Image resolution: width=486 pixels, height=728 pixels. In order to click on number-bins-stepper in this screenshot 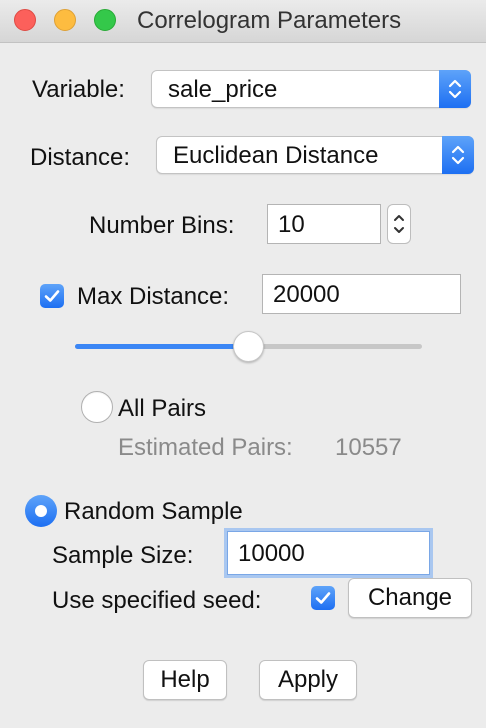, I will do `click(399, 224)`.